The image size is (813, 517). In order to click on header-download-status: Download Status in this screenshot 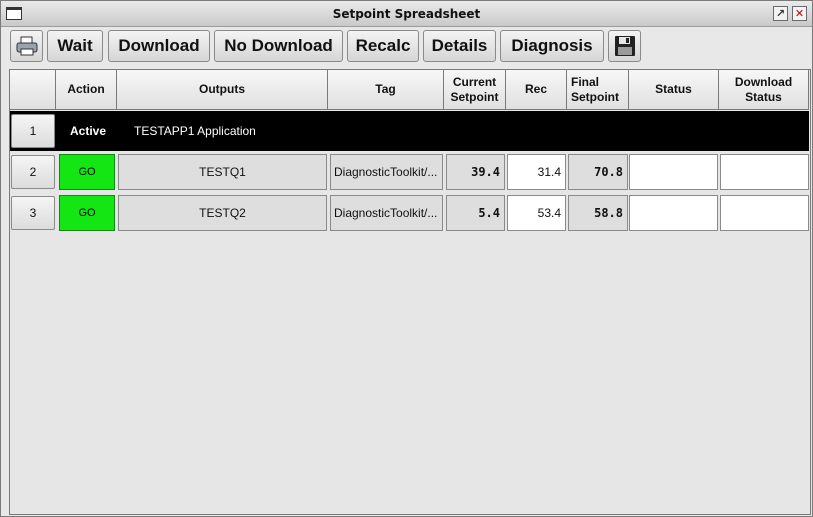, I will do `click(764, 90)`.